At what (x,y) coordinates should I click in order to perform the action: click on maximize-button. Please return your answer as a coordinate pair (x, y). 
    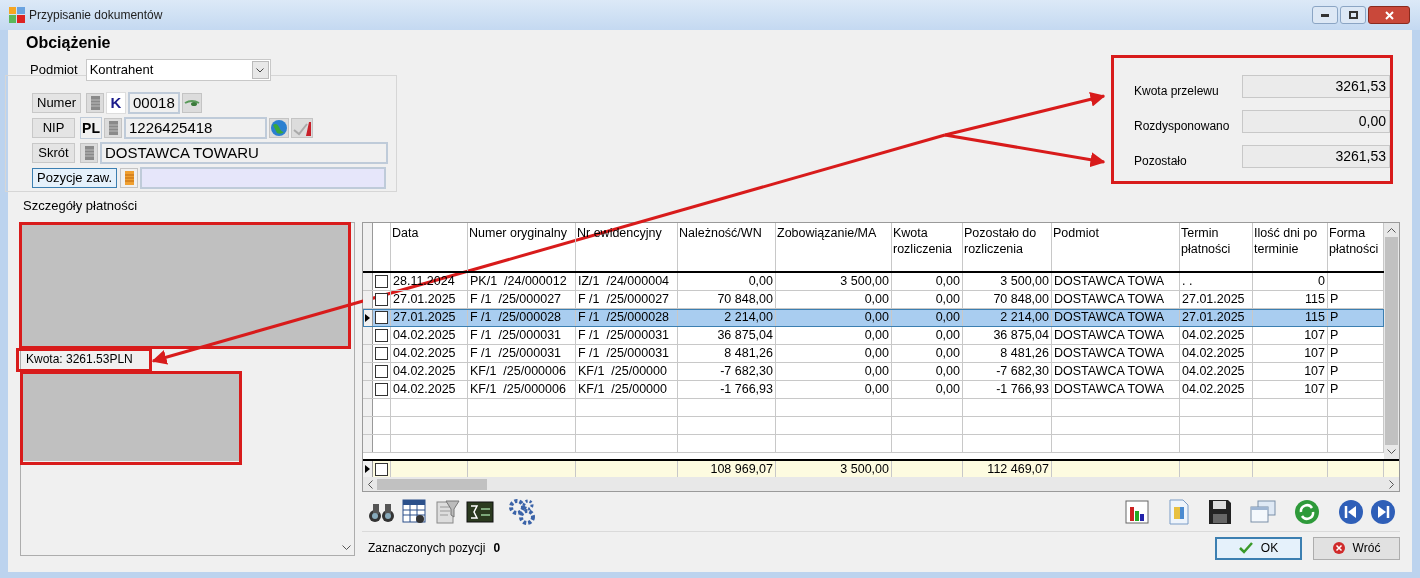
    Looking at the image, I should click on (1353, 15).